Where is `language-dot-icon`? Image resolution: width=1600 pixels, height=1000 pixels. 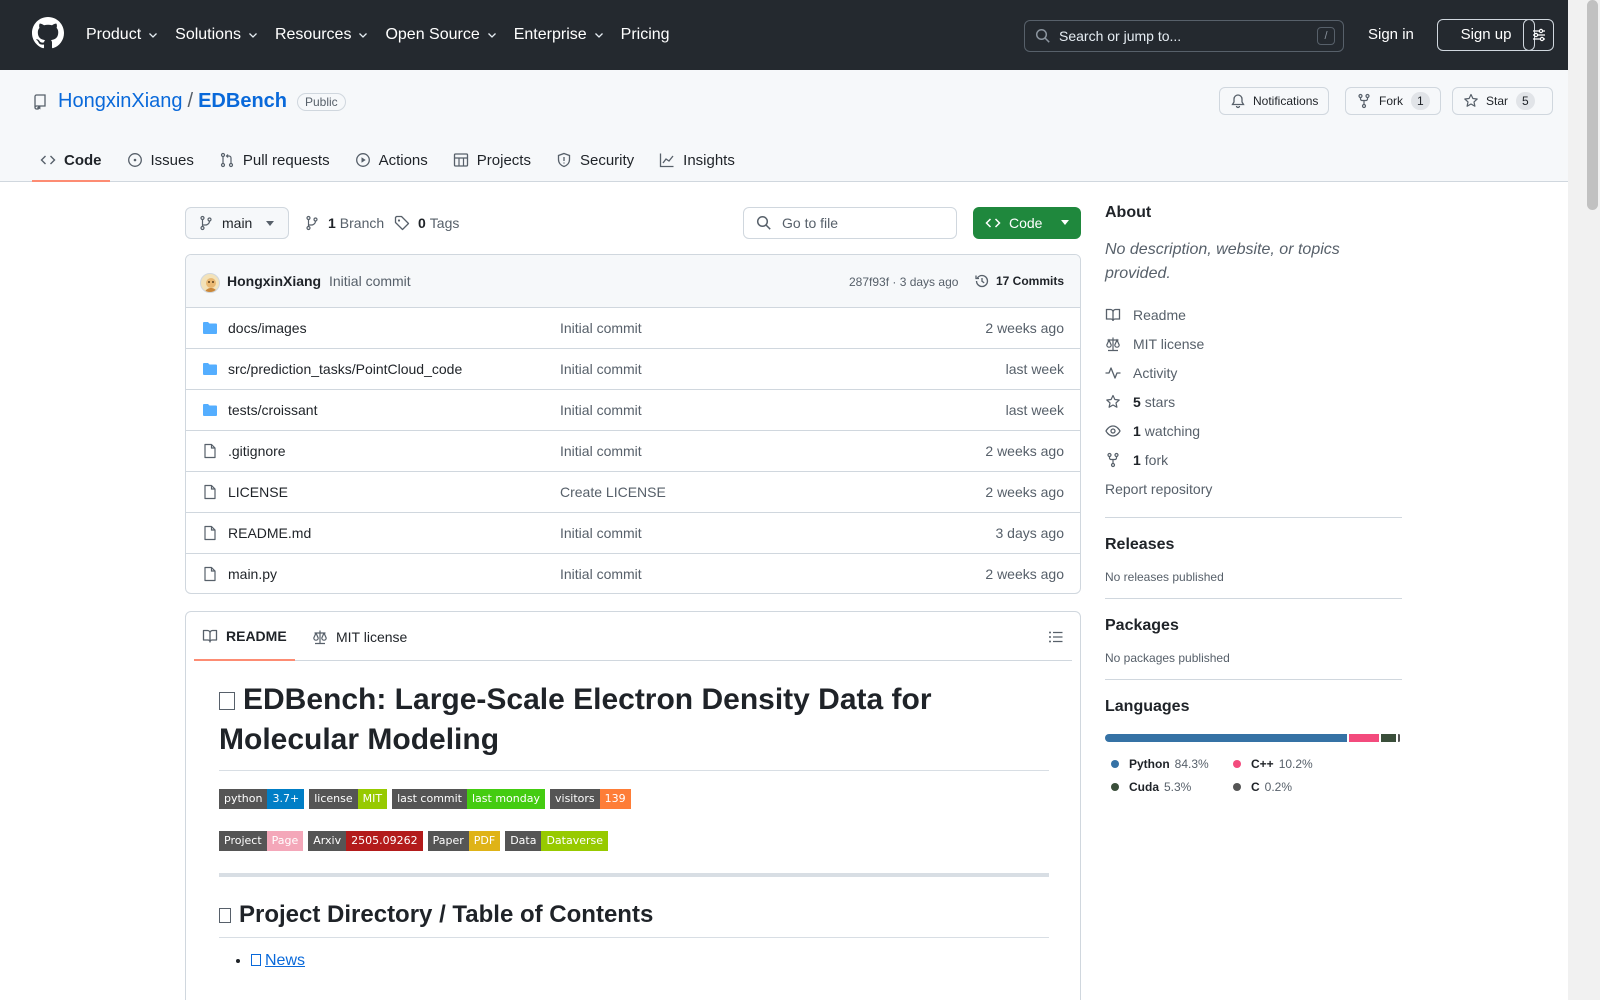 language-dot-icon is located at coordinates (1237, 763).